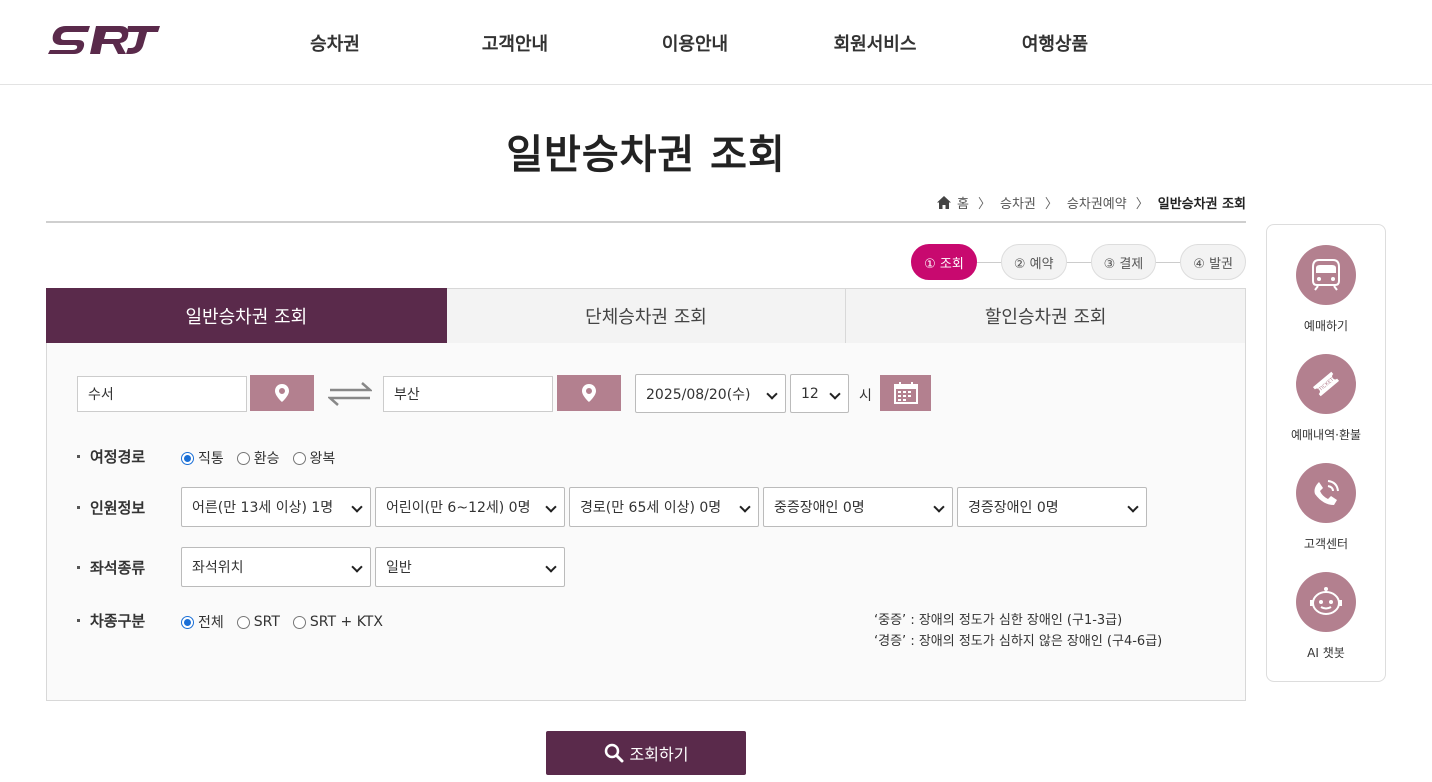 This screenshot has width=1432, height=782. What do you see at coordinates (1097, 202) in the screenshot?
I see `breadcrumb-reservation: 승차권예약` at bounding box center [1097, 202].